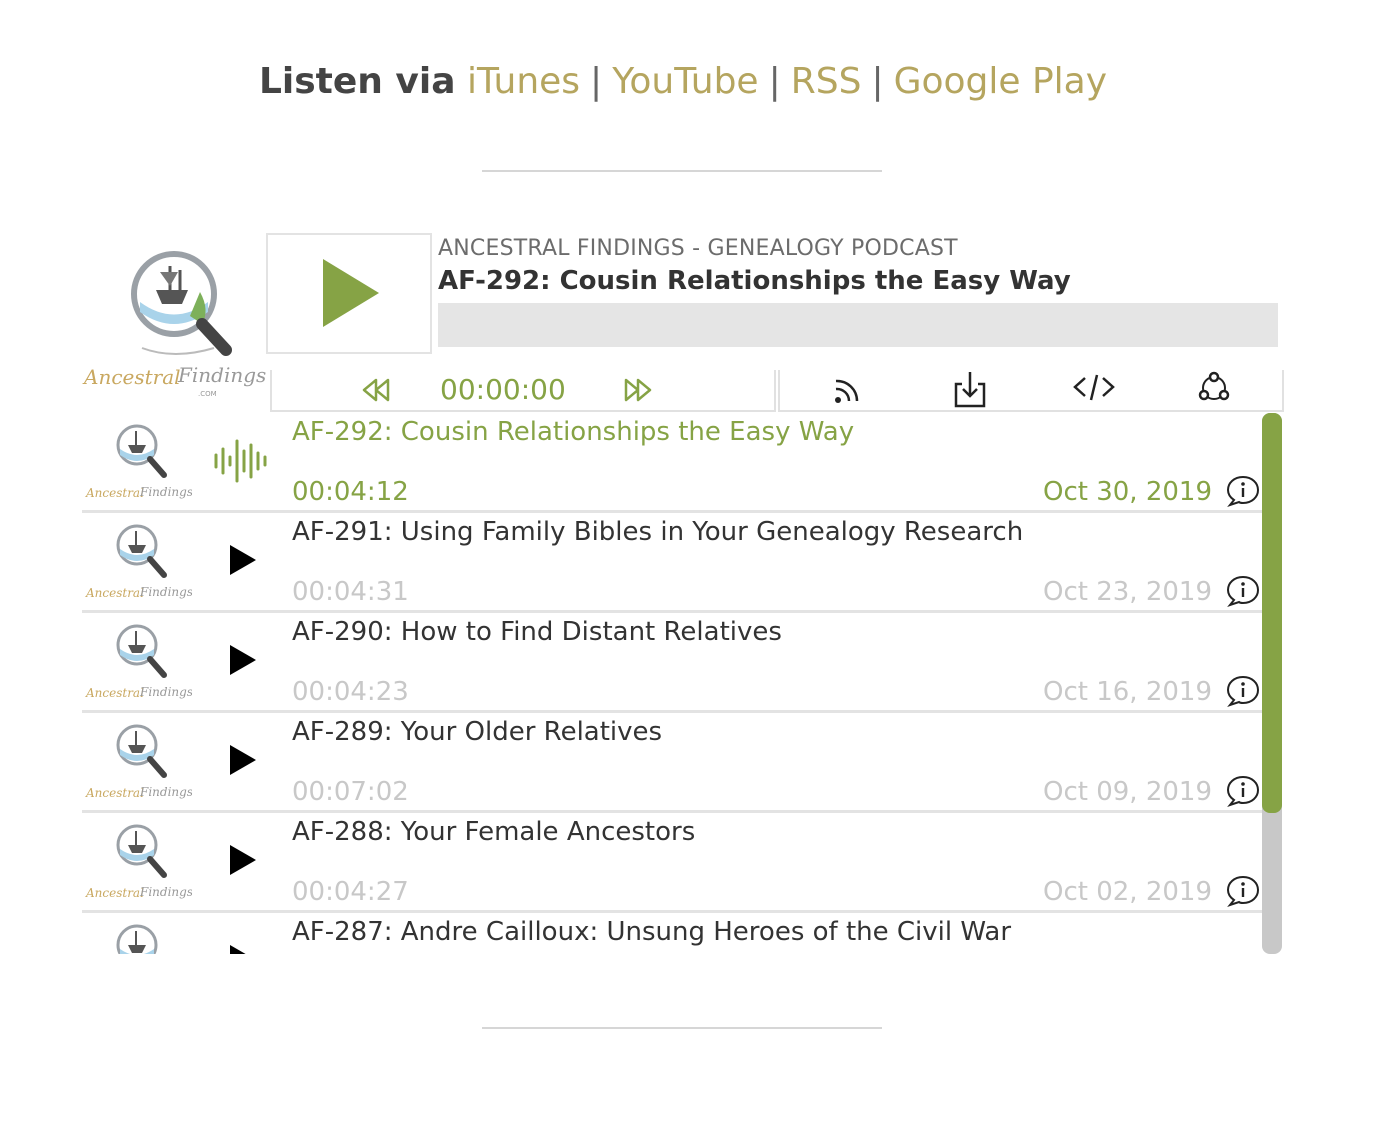 The image size is (1392, 1122). What do you see at coordinates (1127, 792) in the screenshot?
I see `episode-date: Oct 09, 2019` at bounding box center [1127, 792].